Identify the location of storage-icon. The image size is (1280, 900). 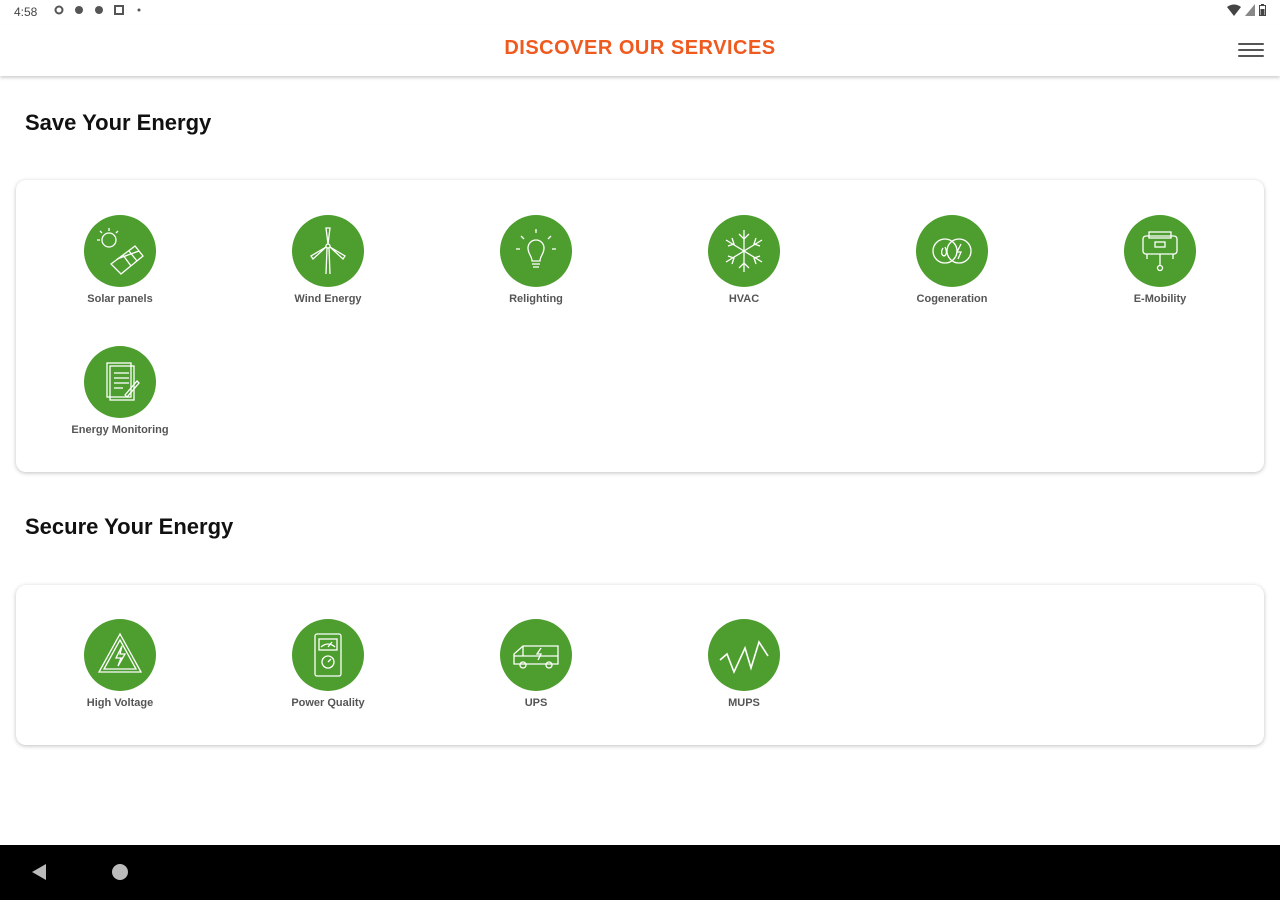
(119, 10).